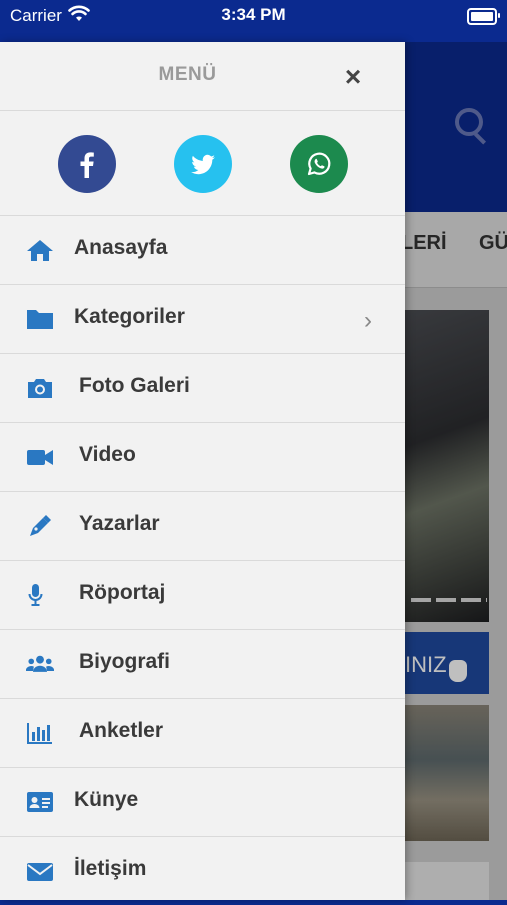 The height and width of the screenshot is (905, 507). Describe the element at coordinates (202, 319) in the screenshot. I see `menu-item-kategoriler: Kategoriler ›` at that location.